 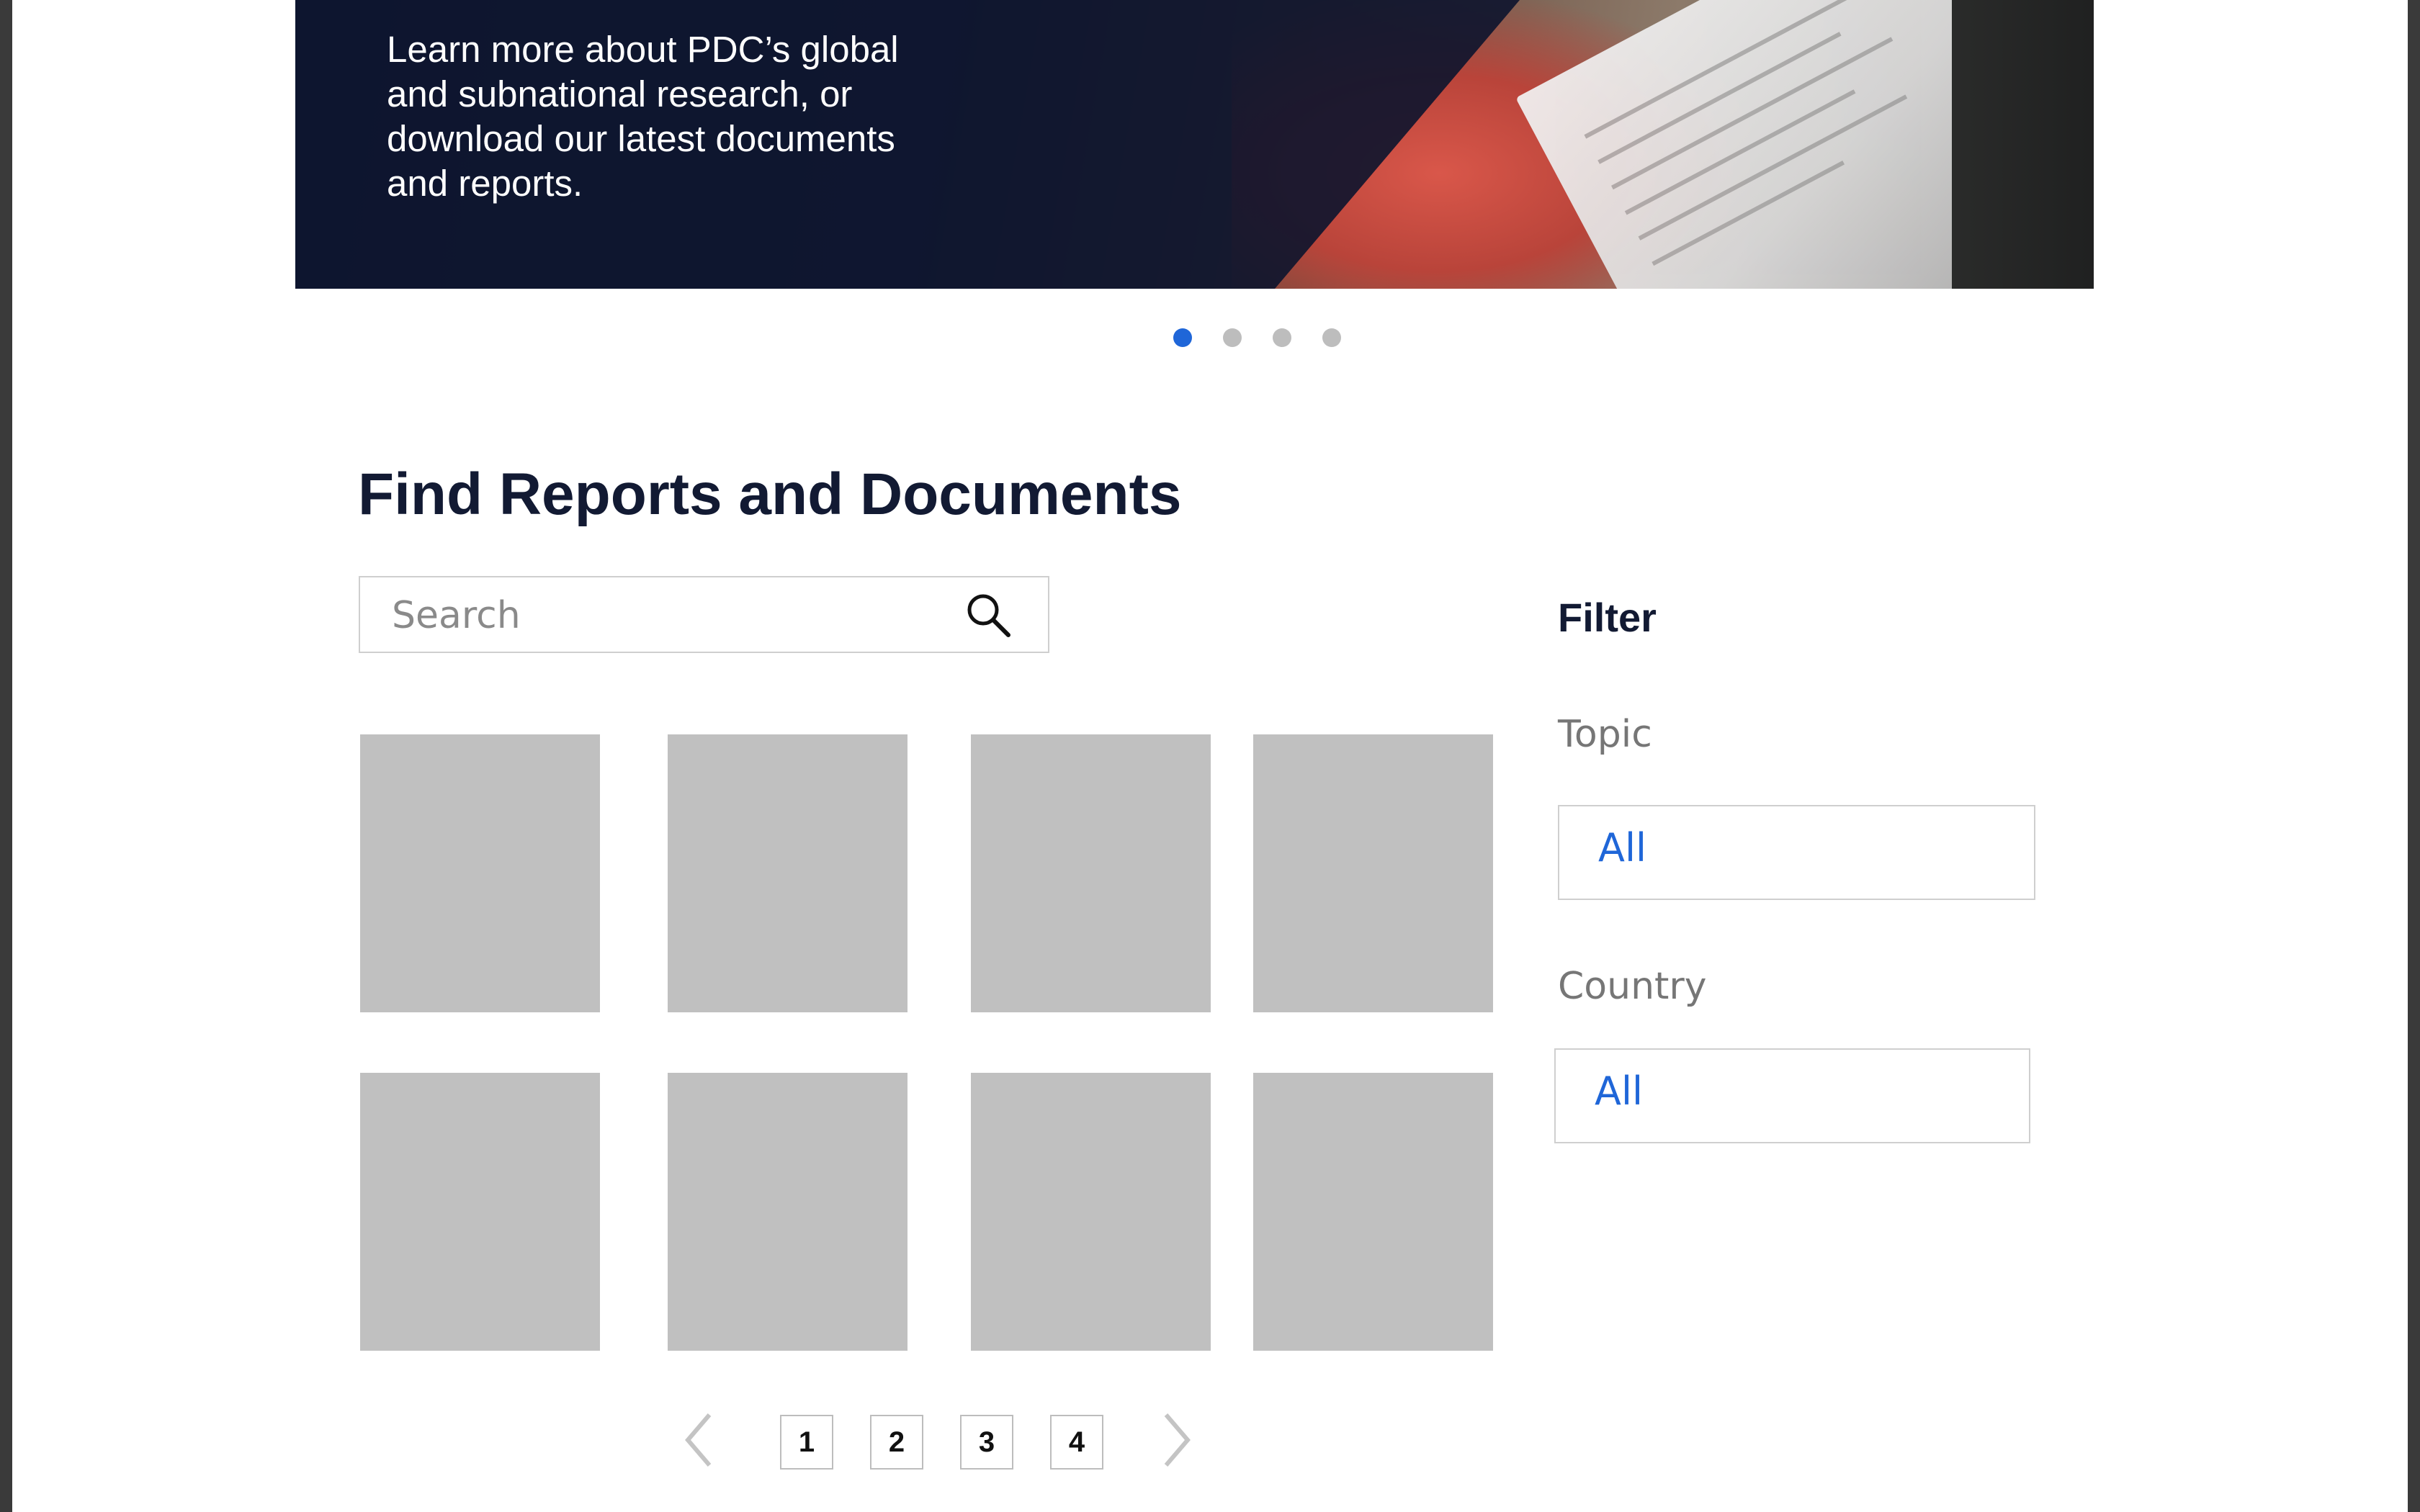 I want to click on chevron-left-icon, so click(x=700, y=1440).